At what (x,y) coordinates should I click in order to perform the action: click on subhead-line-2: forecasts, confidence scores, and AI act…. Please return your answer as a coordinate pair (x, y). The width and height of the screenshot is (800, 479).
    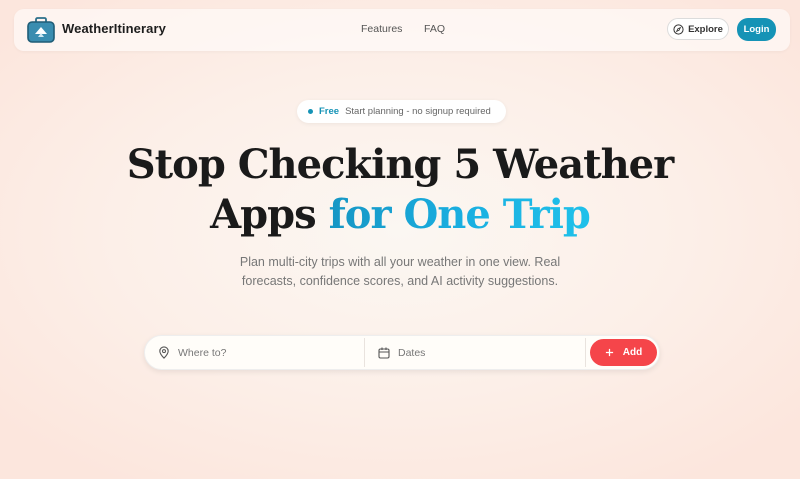
    Looking at the image, I should click on (400, 281).